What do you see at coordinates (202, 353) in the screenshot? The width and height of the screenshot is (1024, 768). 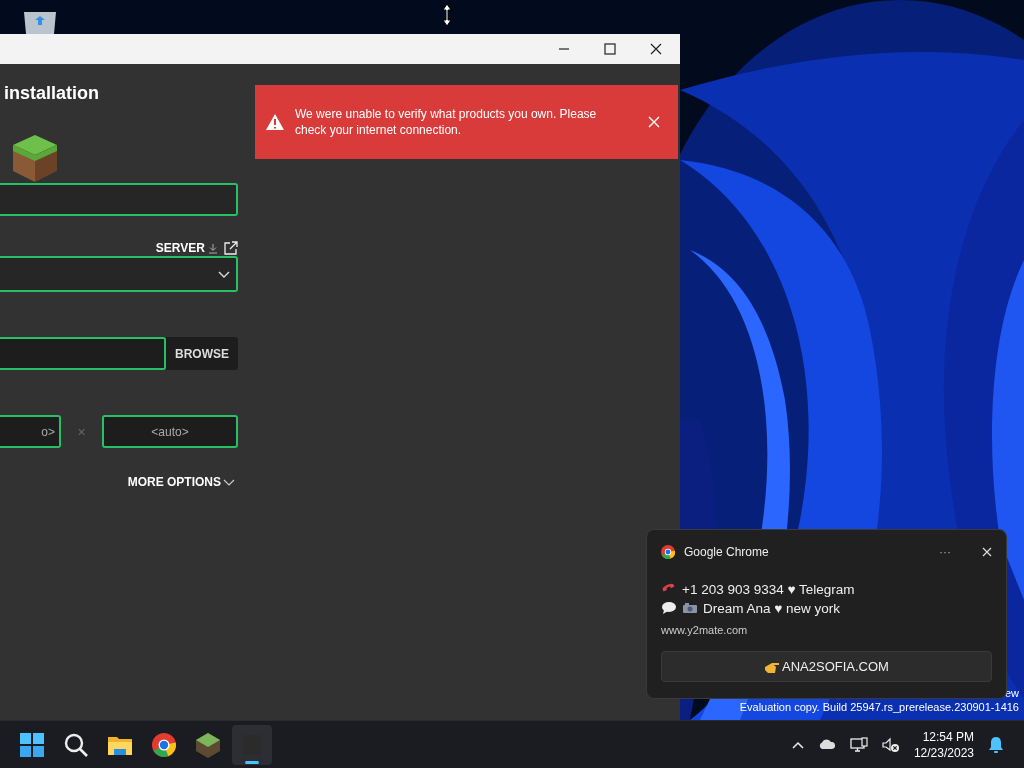 I see `browse-button: BROWSE` at bounding box center [202, 353].